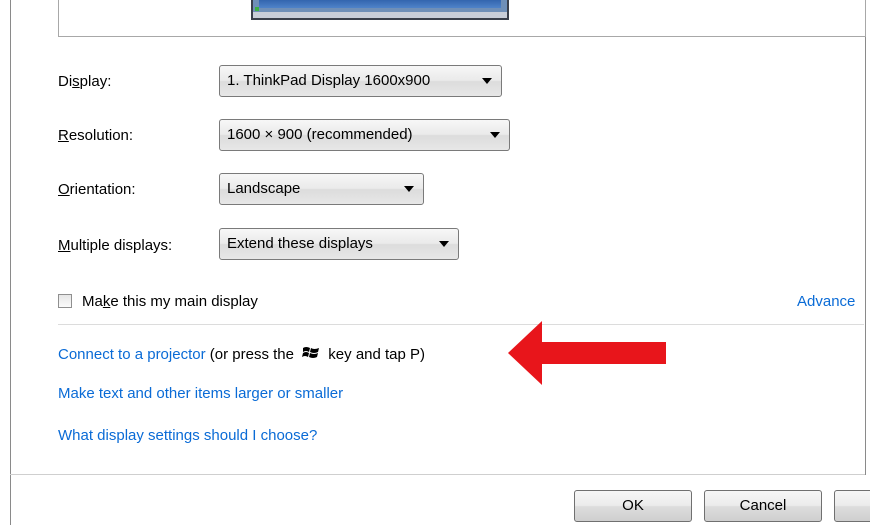 This screenshot has width=870, height=525. I want to click on windows-logo-icon, so click(311, 352).